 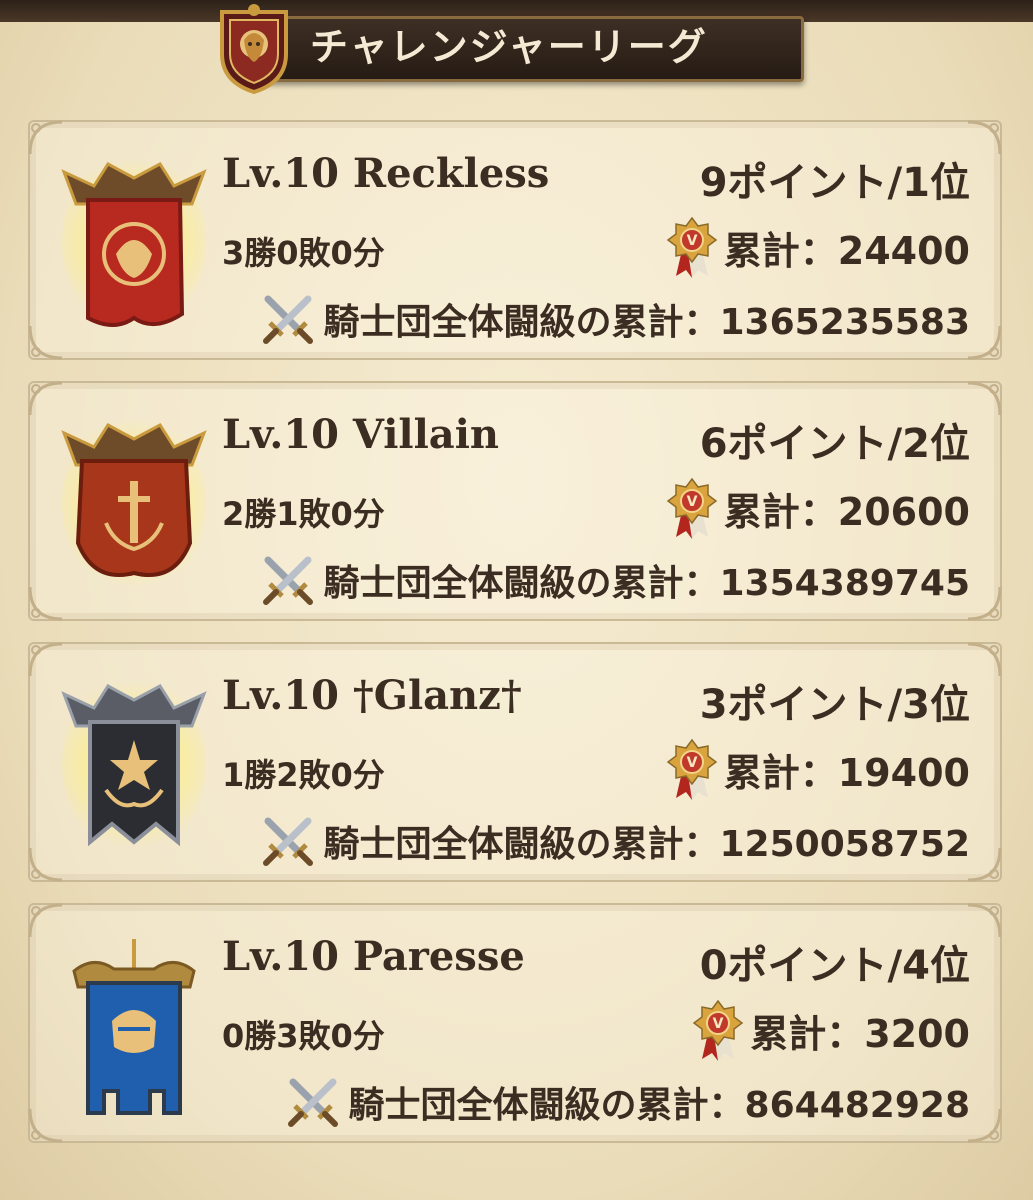 I want to click on guild-total: 騎士団全体闘級の累計：1250058752, so click(x=615, y=841).